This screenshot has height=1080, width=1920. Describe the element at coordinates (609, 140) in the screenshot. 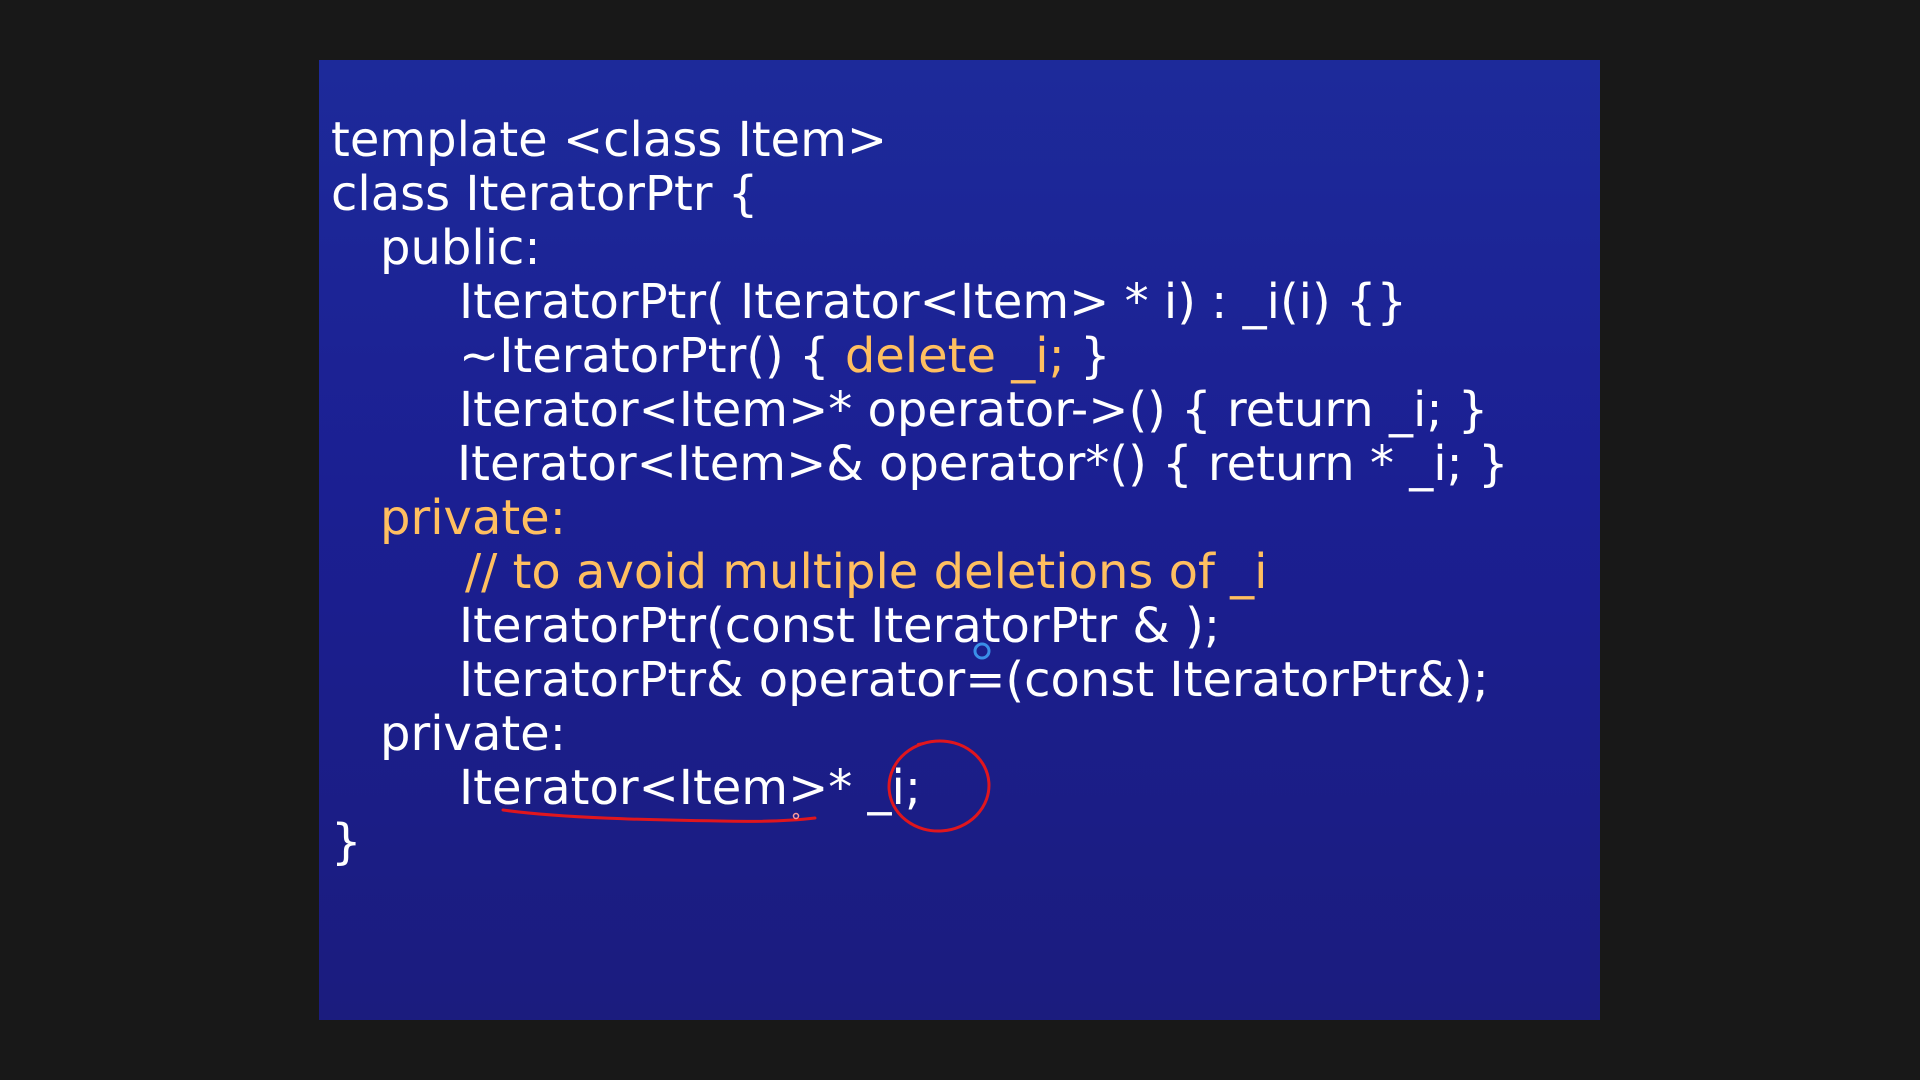

I see `code-line-template: template <class Item>` at that location.